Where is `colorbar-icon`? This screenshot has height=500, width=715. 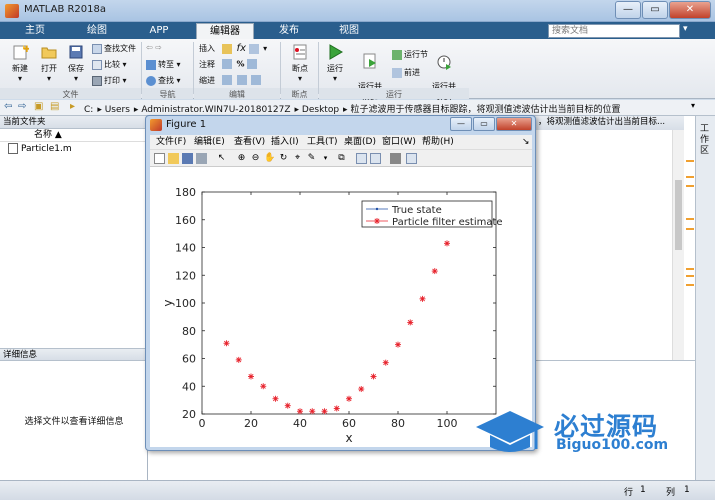
colorbar-icon is located at coordinates (361, 158).